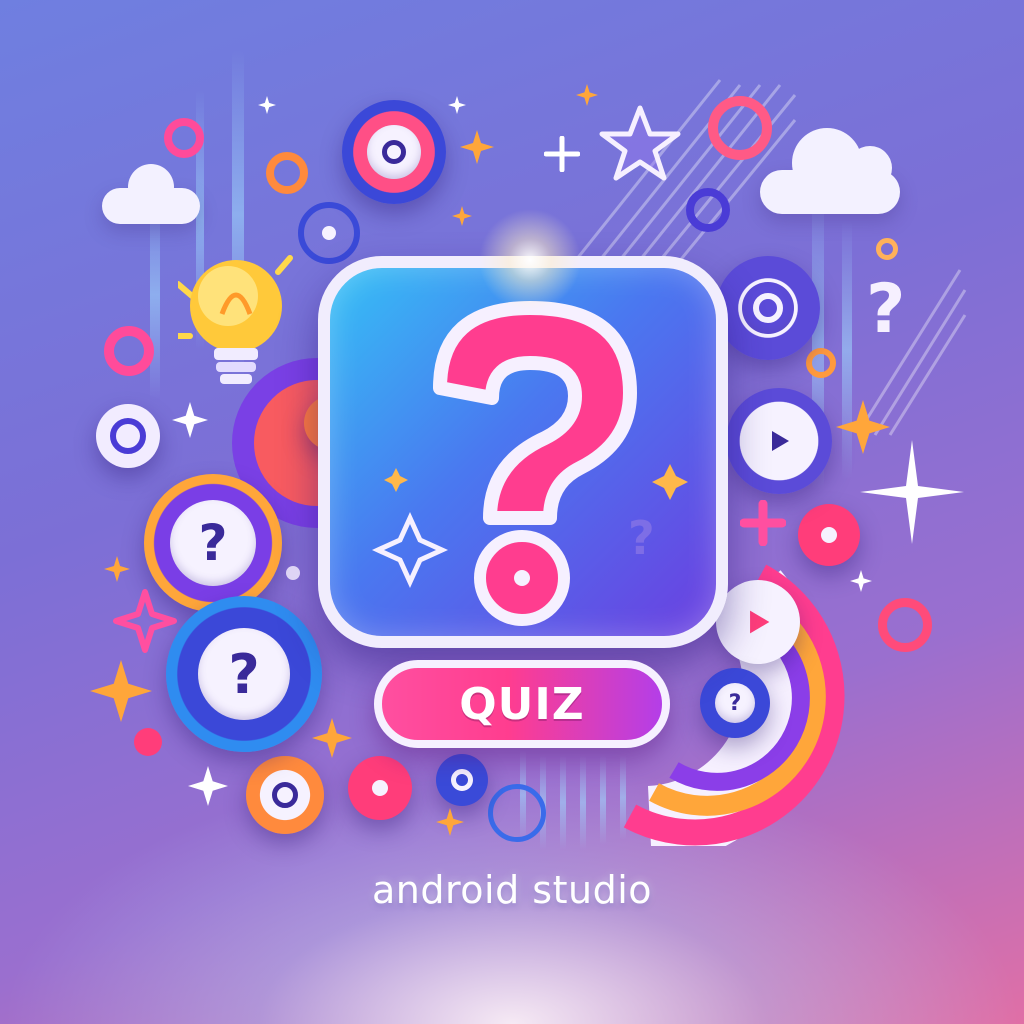 This screenshot has width=1024, height=1024. I want to click on quiz-button-label: QUIZ, so click(522, 704).